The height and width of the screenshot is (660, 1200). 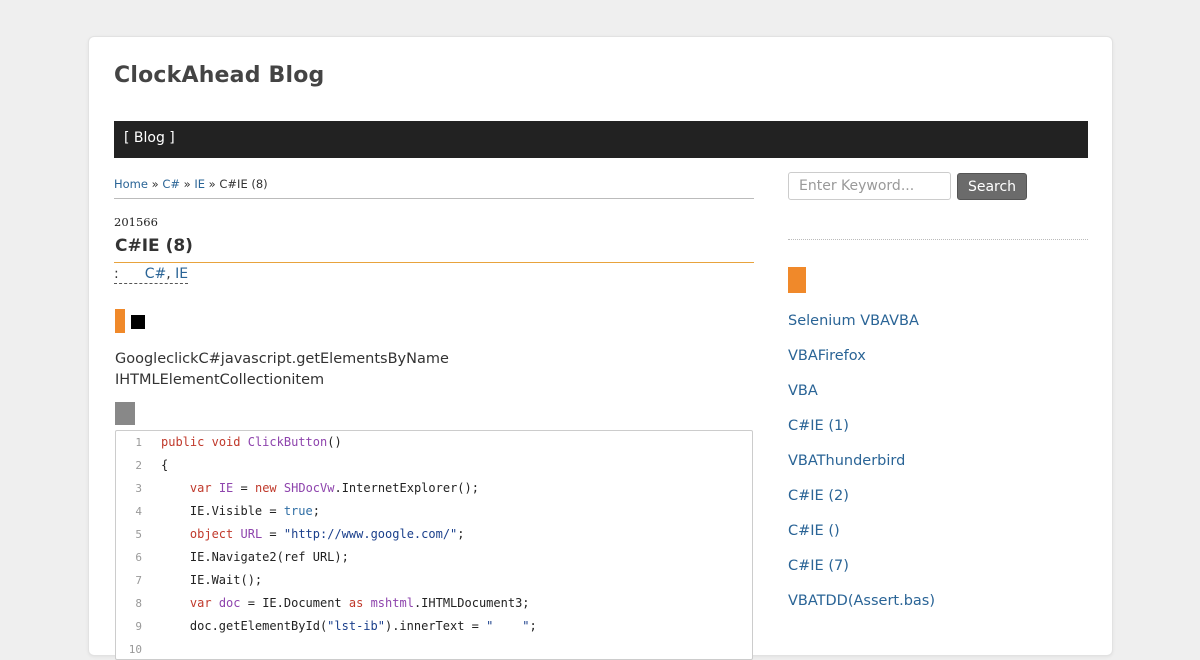 What do you see at coordinates (138, 488) in the screenshot?
I see `code-line-number: 3` at bounding box center [138, 488].